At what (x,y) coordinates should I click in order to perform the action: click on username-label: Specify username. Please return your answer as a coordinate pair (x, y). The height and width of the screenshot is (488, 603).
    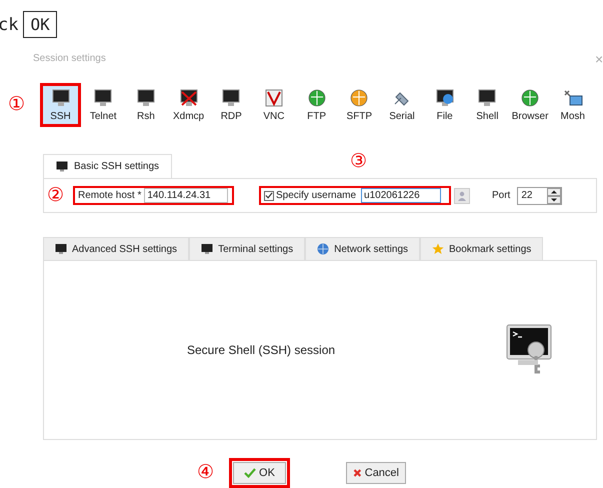
    Looking at the image, I should click on (316, 195).